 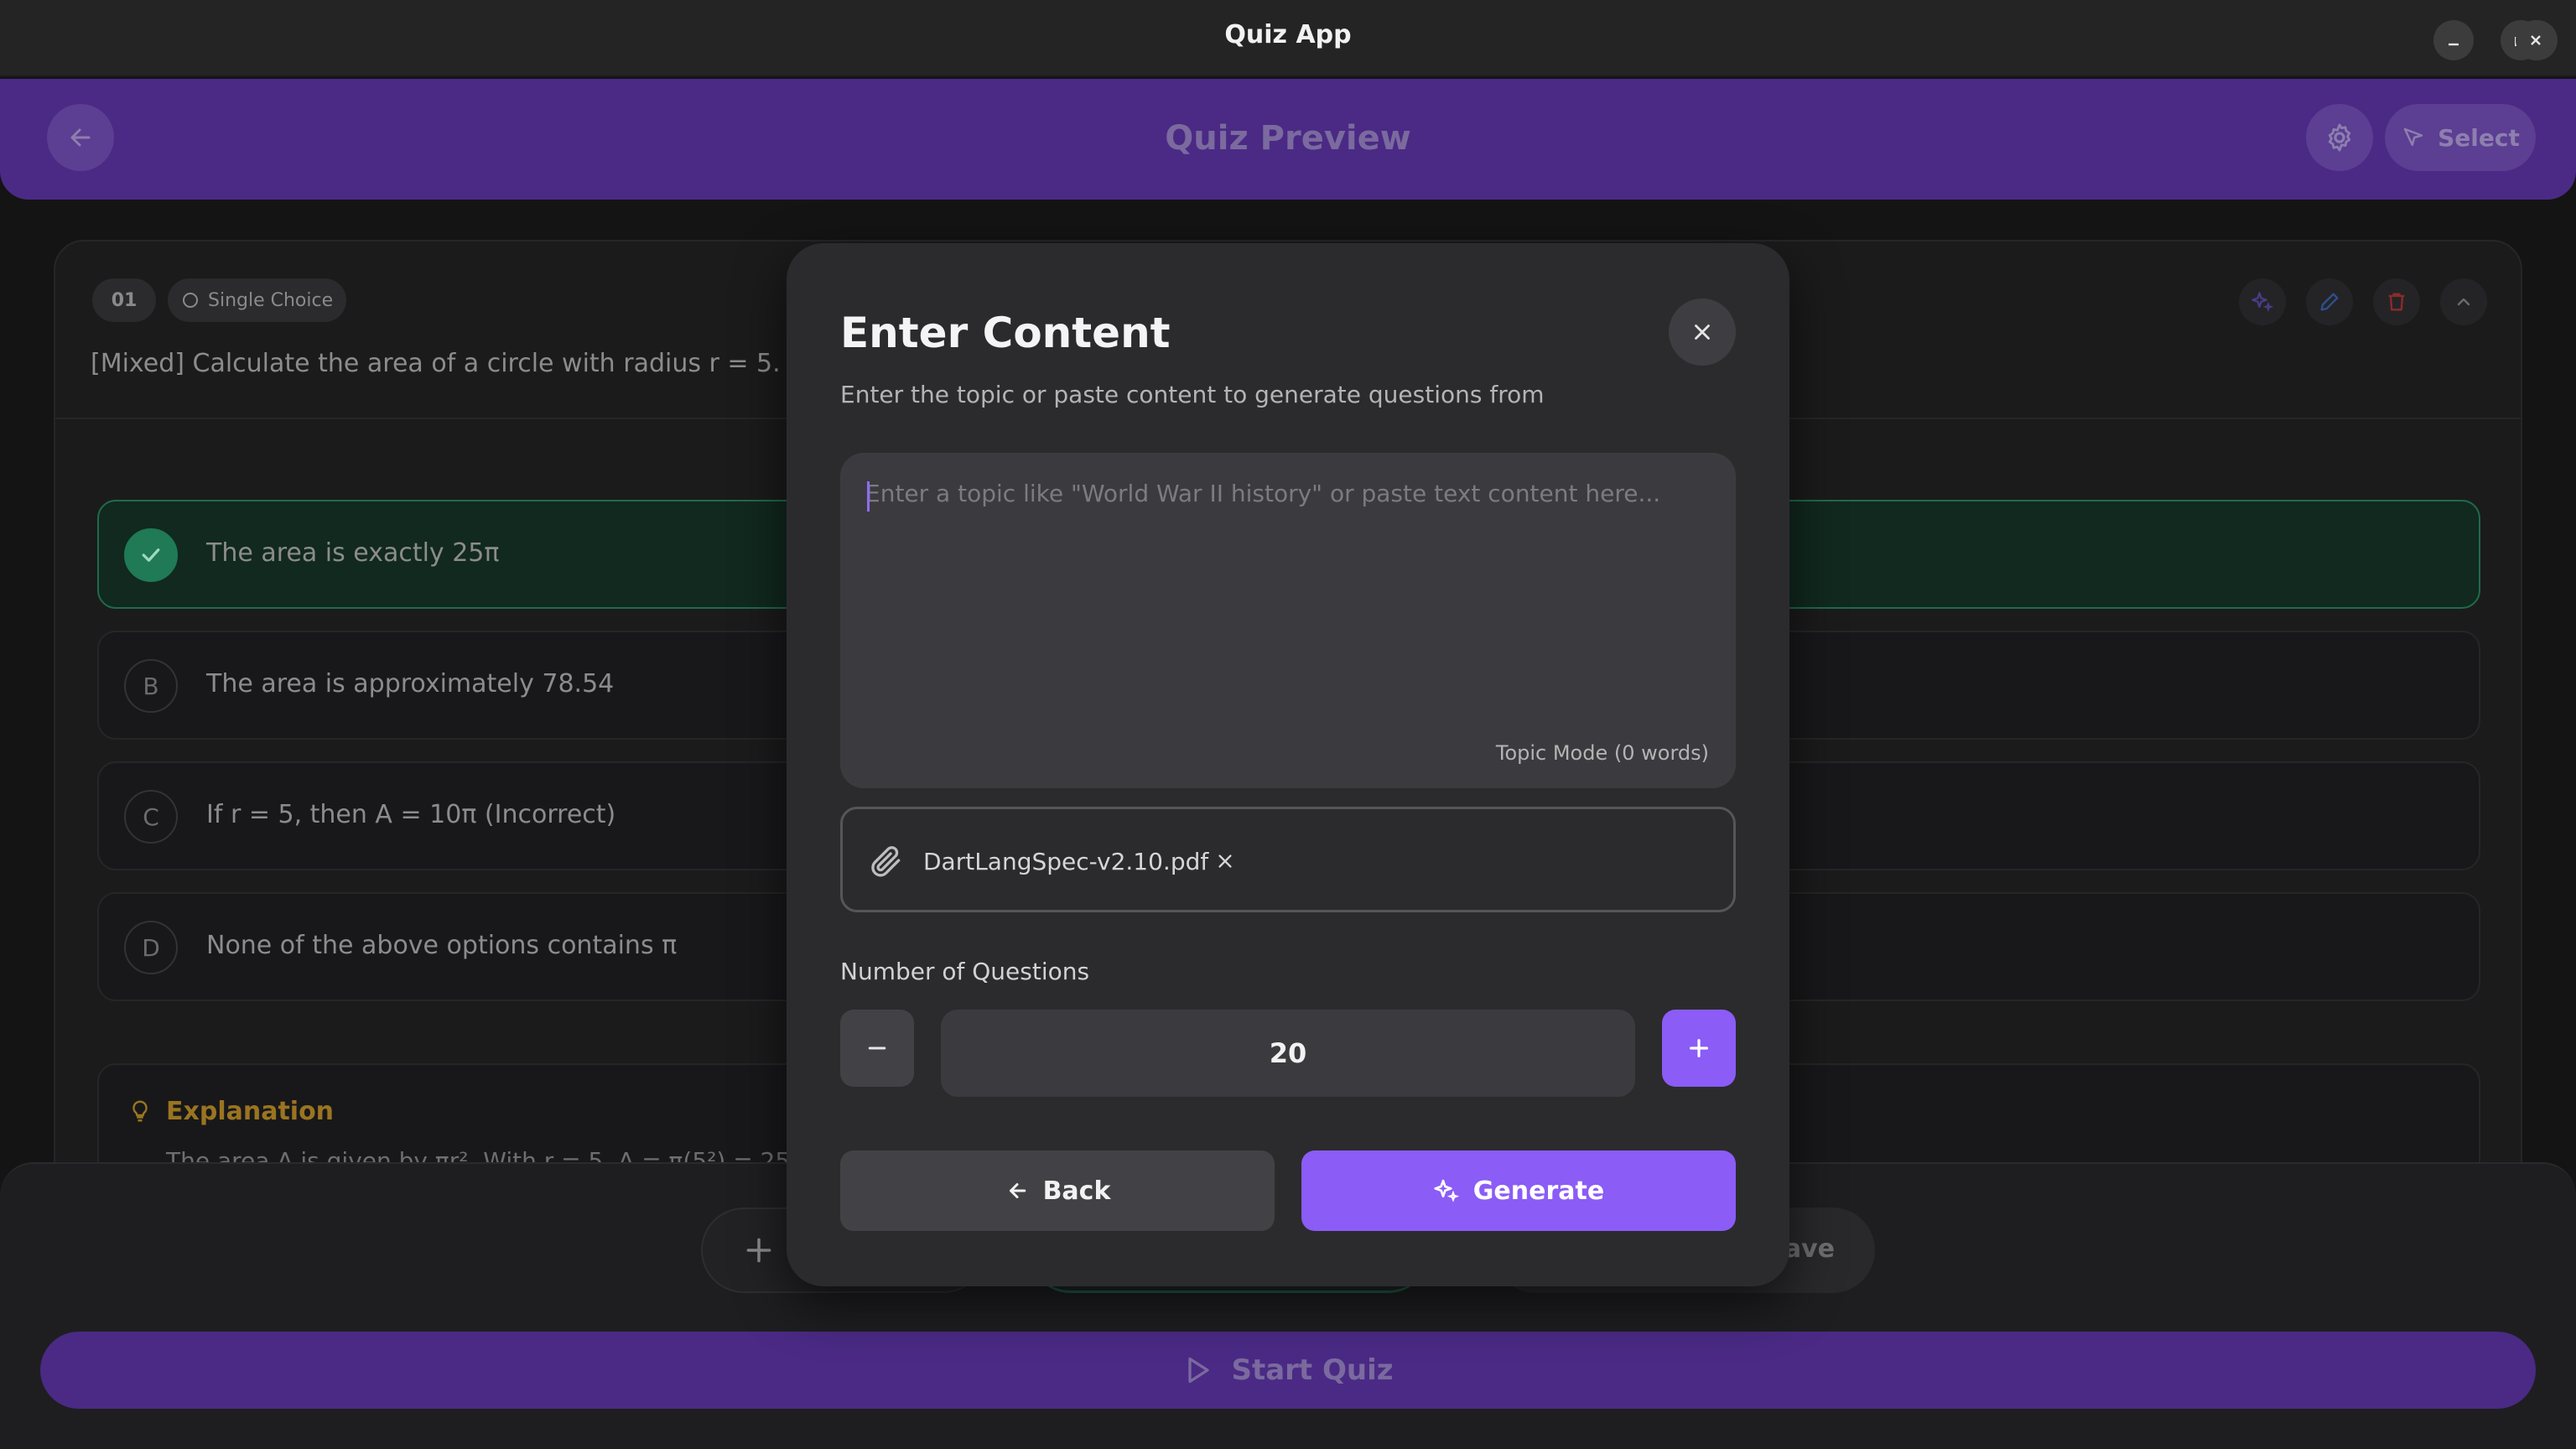 I want to click on back-button: Back, so click(x=1057, y=1190).